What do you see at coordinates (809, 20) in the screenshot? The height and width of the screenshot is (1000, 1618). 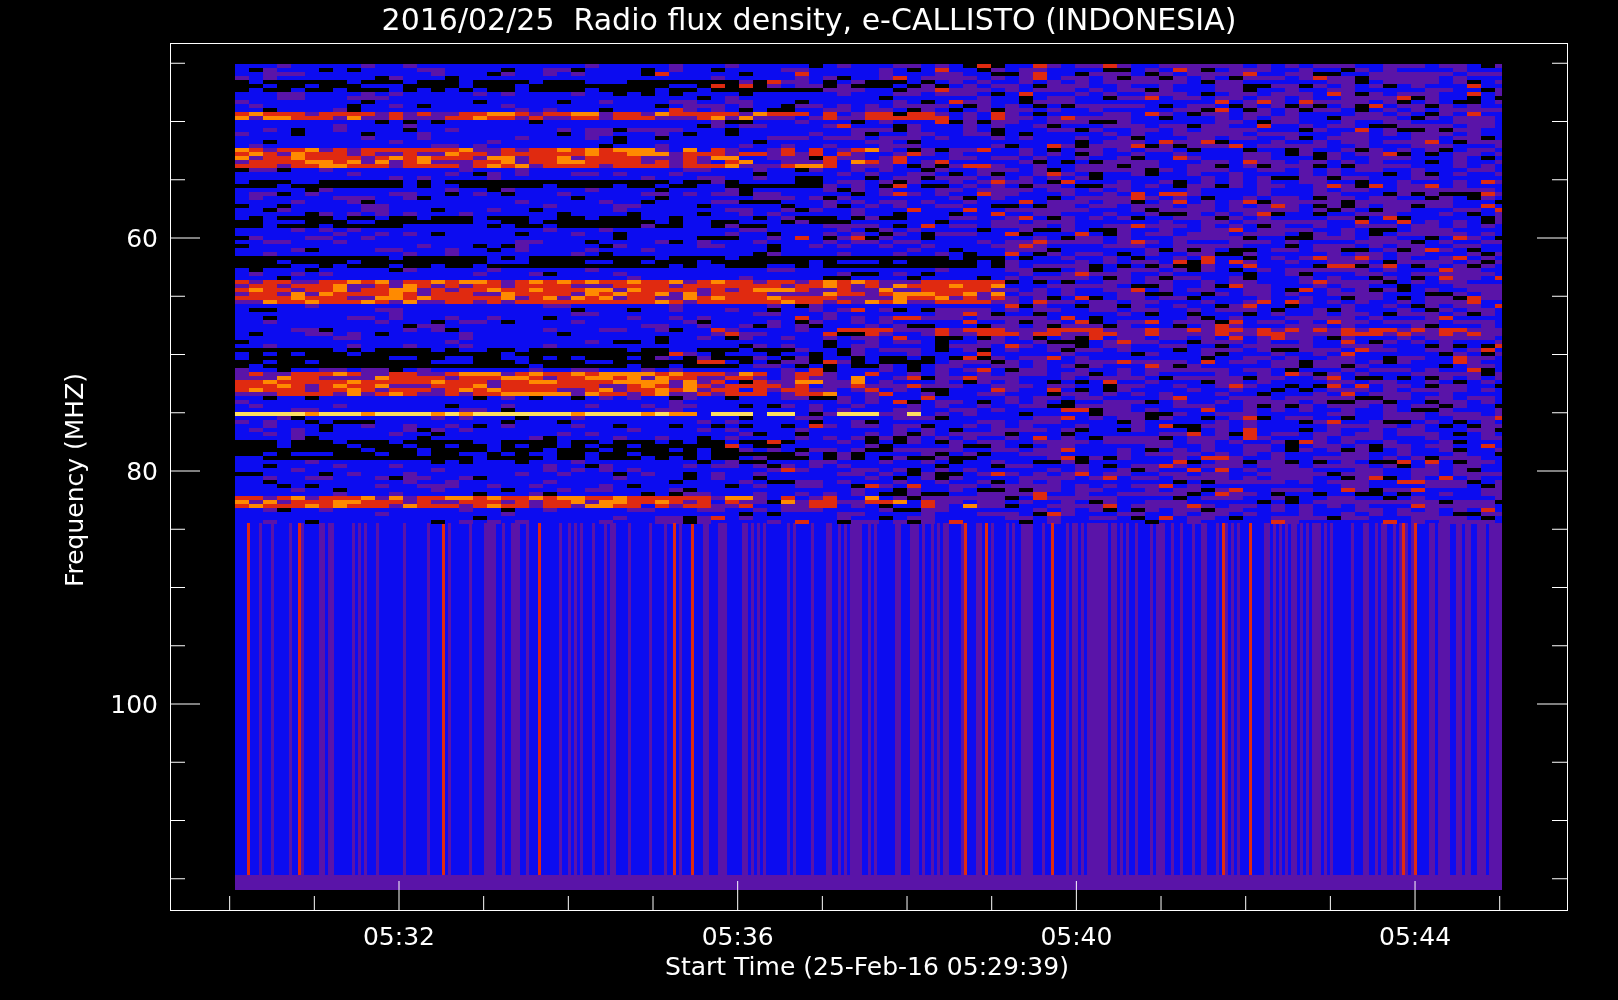 I see `chart-title: 2016/02/25 Radio flux density, e-CALLISTO (INDONESIA)` at bounding box center [809, 20].